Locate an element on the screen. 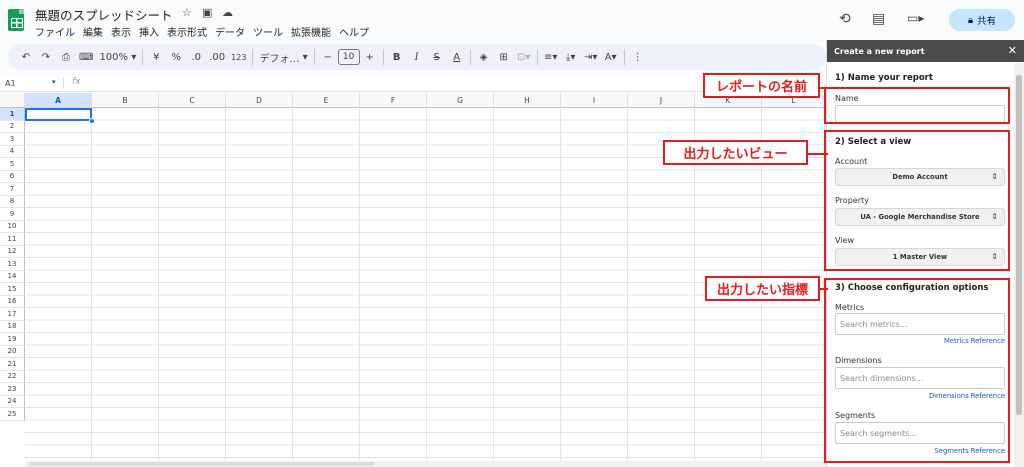  more-options-icon: ⋮ is located at coordinates (638, 57).